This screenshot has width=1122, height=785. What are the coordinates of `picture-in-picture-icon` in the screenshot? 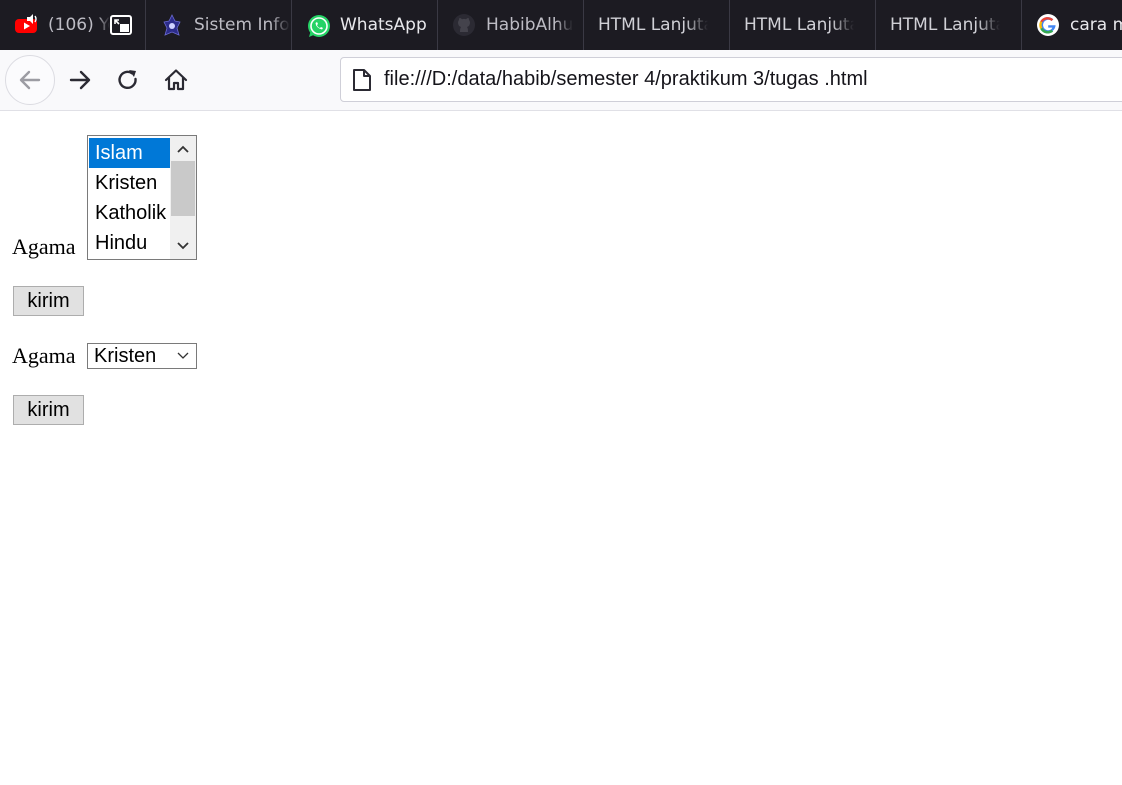 It's located at (121, 25).